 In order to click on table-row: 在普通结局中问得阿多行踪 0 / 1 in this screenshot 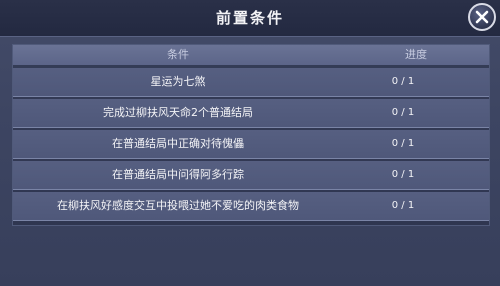, I will do `click(251, 175)`.